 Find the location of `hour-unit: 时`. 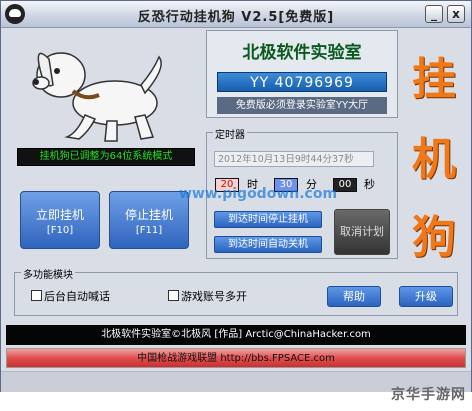

hour-unit: 时 is located at coordinates (252, 184).